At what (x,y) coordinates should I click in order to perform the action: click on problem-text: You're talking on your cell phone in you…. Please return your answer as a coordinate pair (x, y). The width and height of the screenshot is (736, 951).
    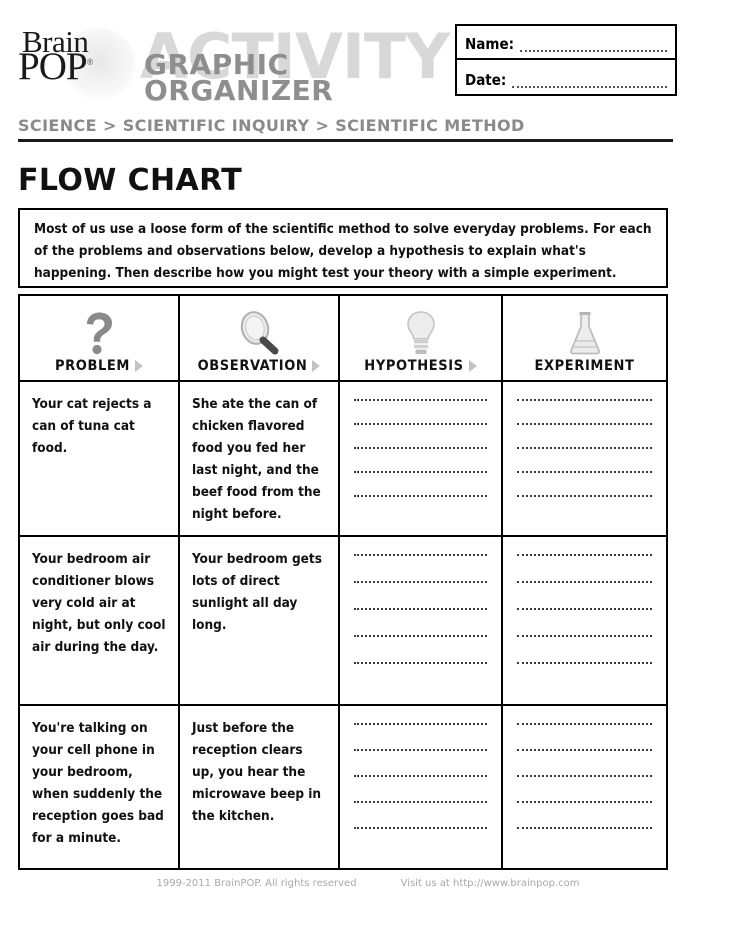
    Looking at the image, I should click on (98, 783).